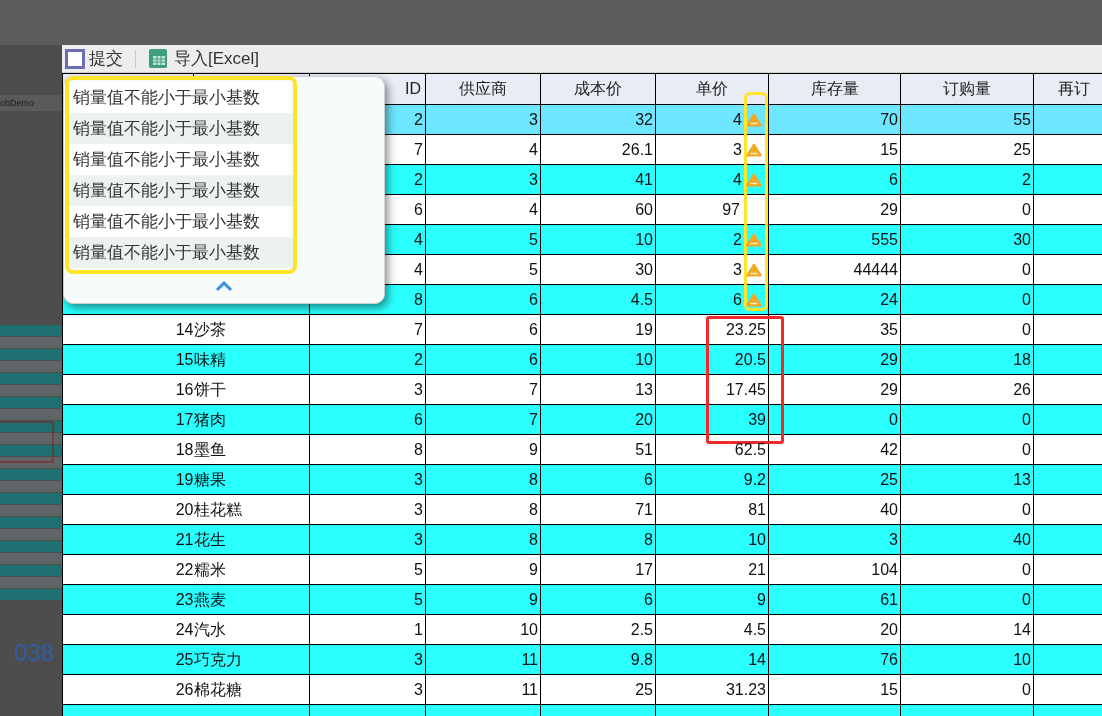 The image size is (1102, 716). Describe the element at coordinates (128, 569) in the screenshot. I see `table-cell: 22` at that location.